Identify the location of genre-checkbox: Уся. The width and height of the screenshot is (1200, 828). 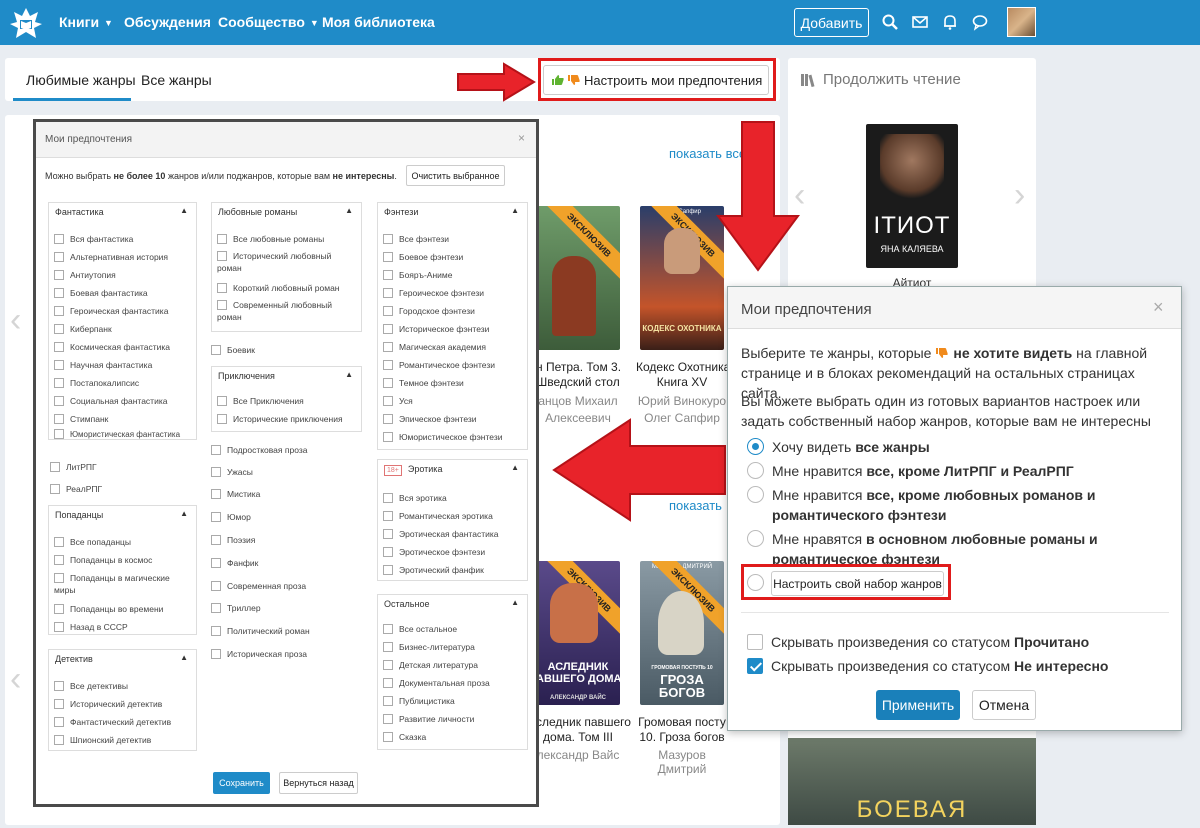
(398, 401).